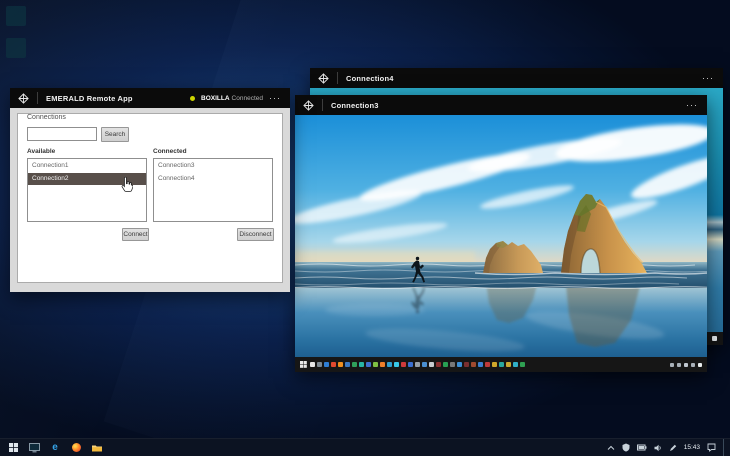 The height and width of the screenshot is (456, 730). Describe the element at coordinates (658, 448) in the screenshot. I see `speaker-icon` at that location.